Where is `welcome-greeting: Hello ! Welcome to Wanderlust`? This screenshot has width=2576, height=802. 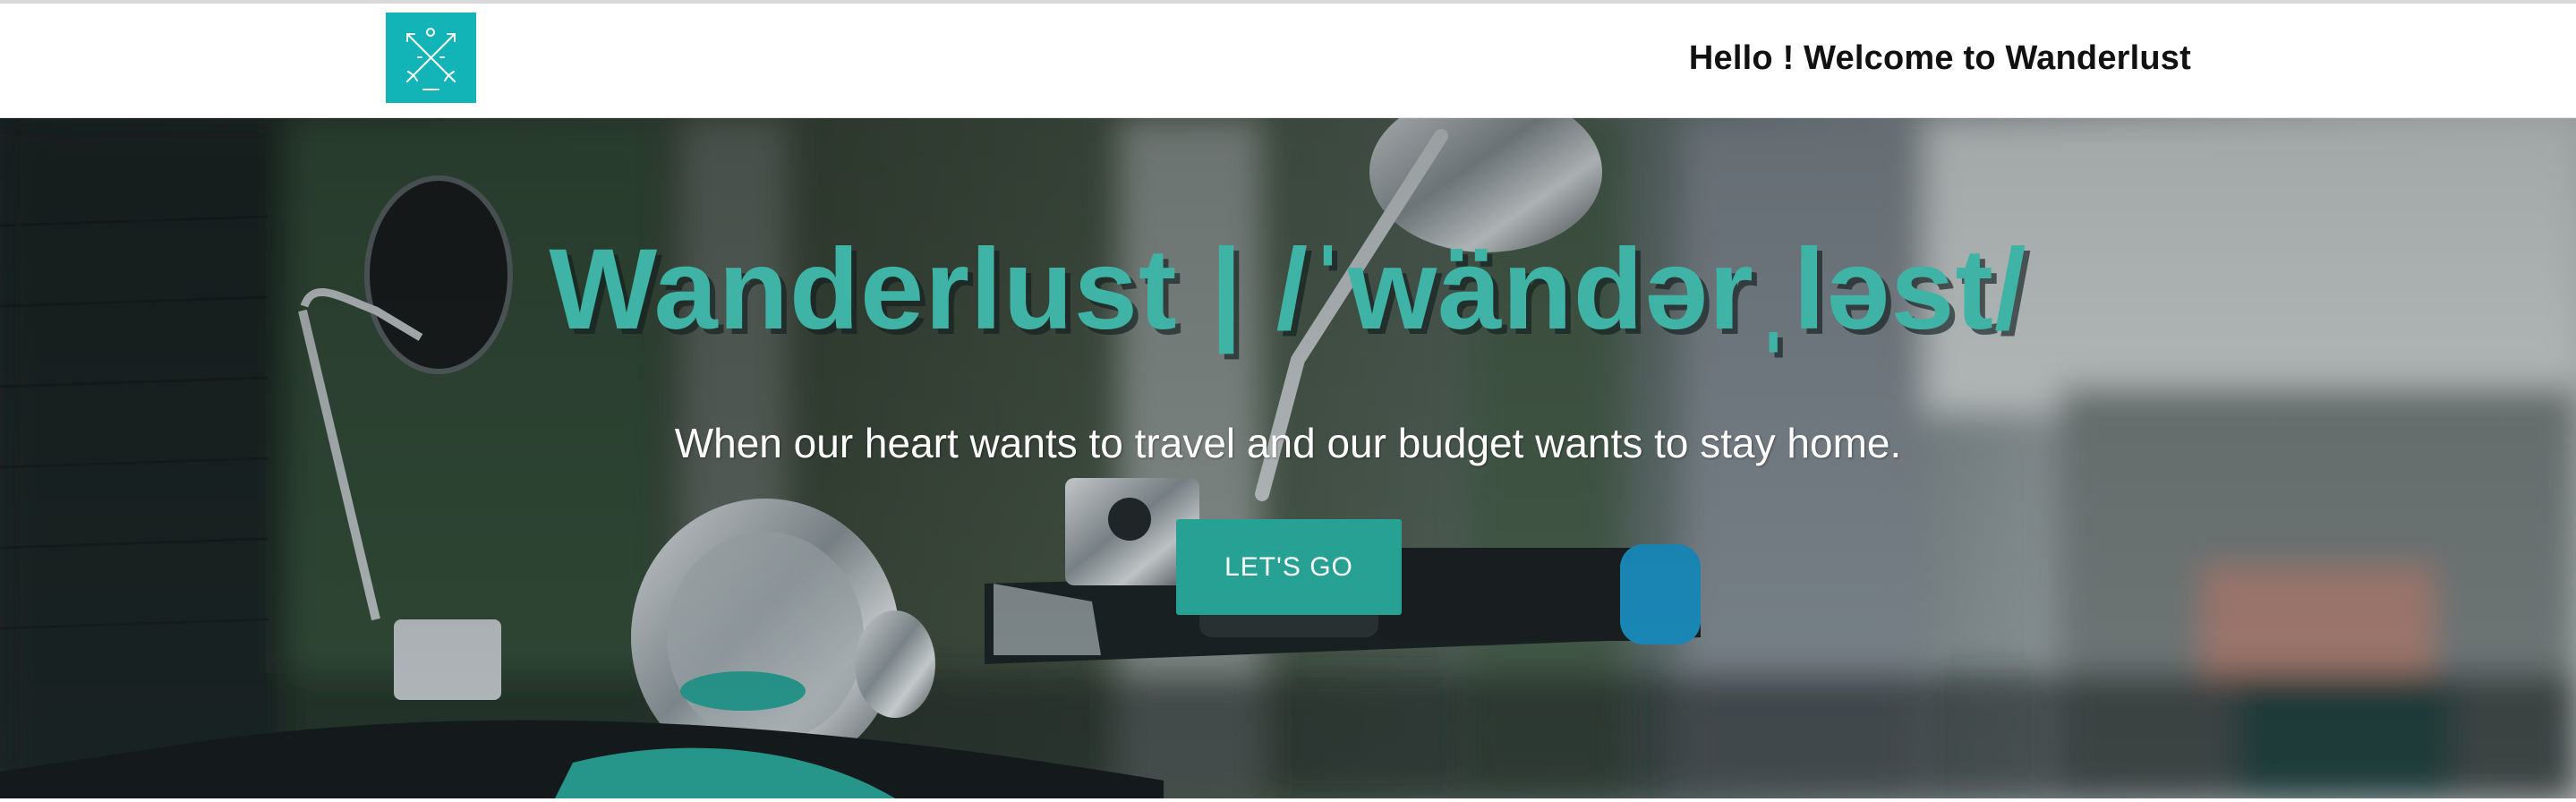 welcome-greeting: Hello ! Welcome to Wanderlust is located at coordinates (1939, 58).